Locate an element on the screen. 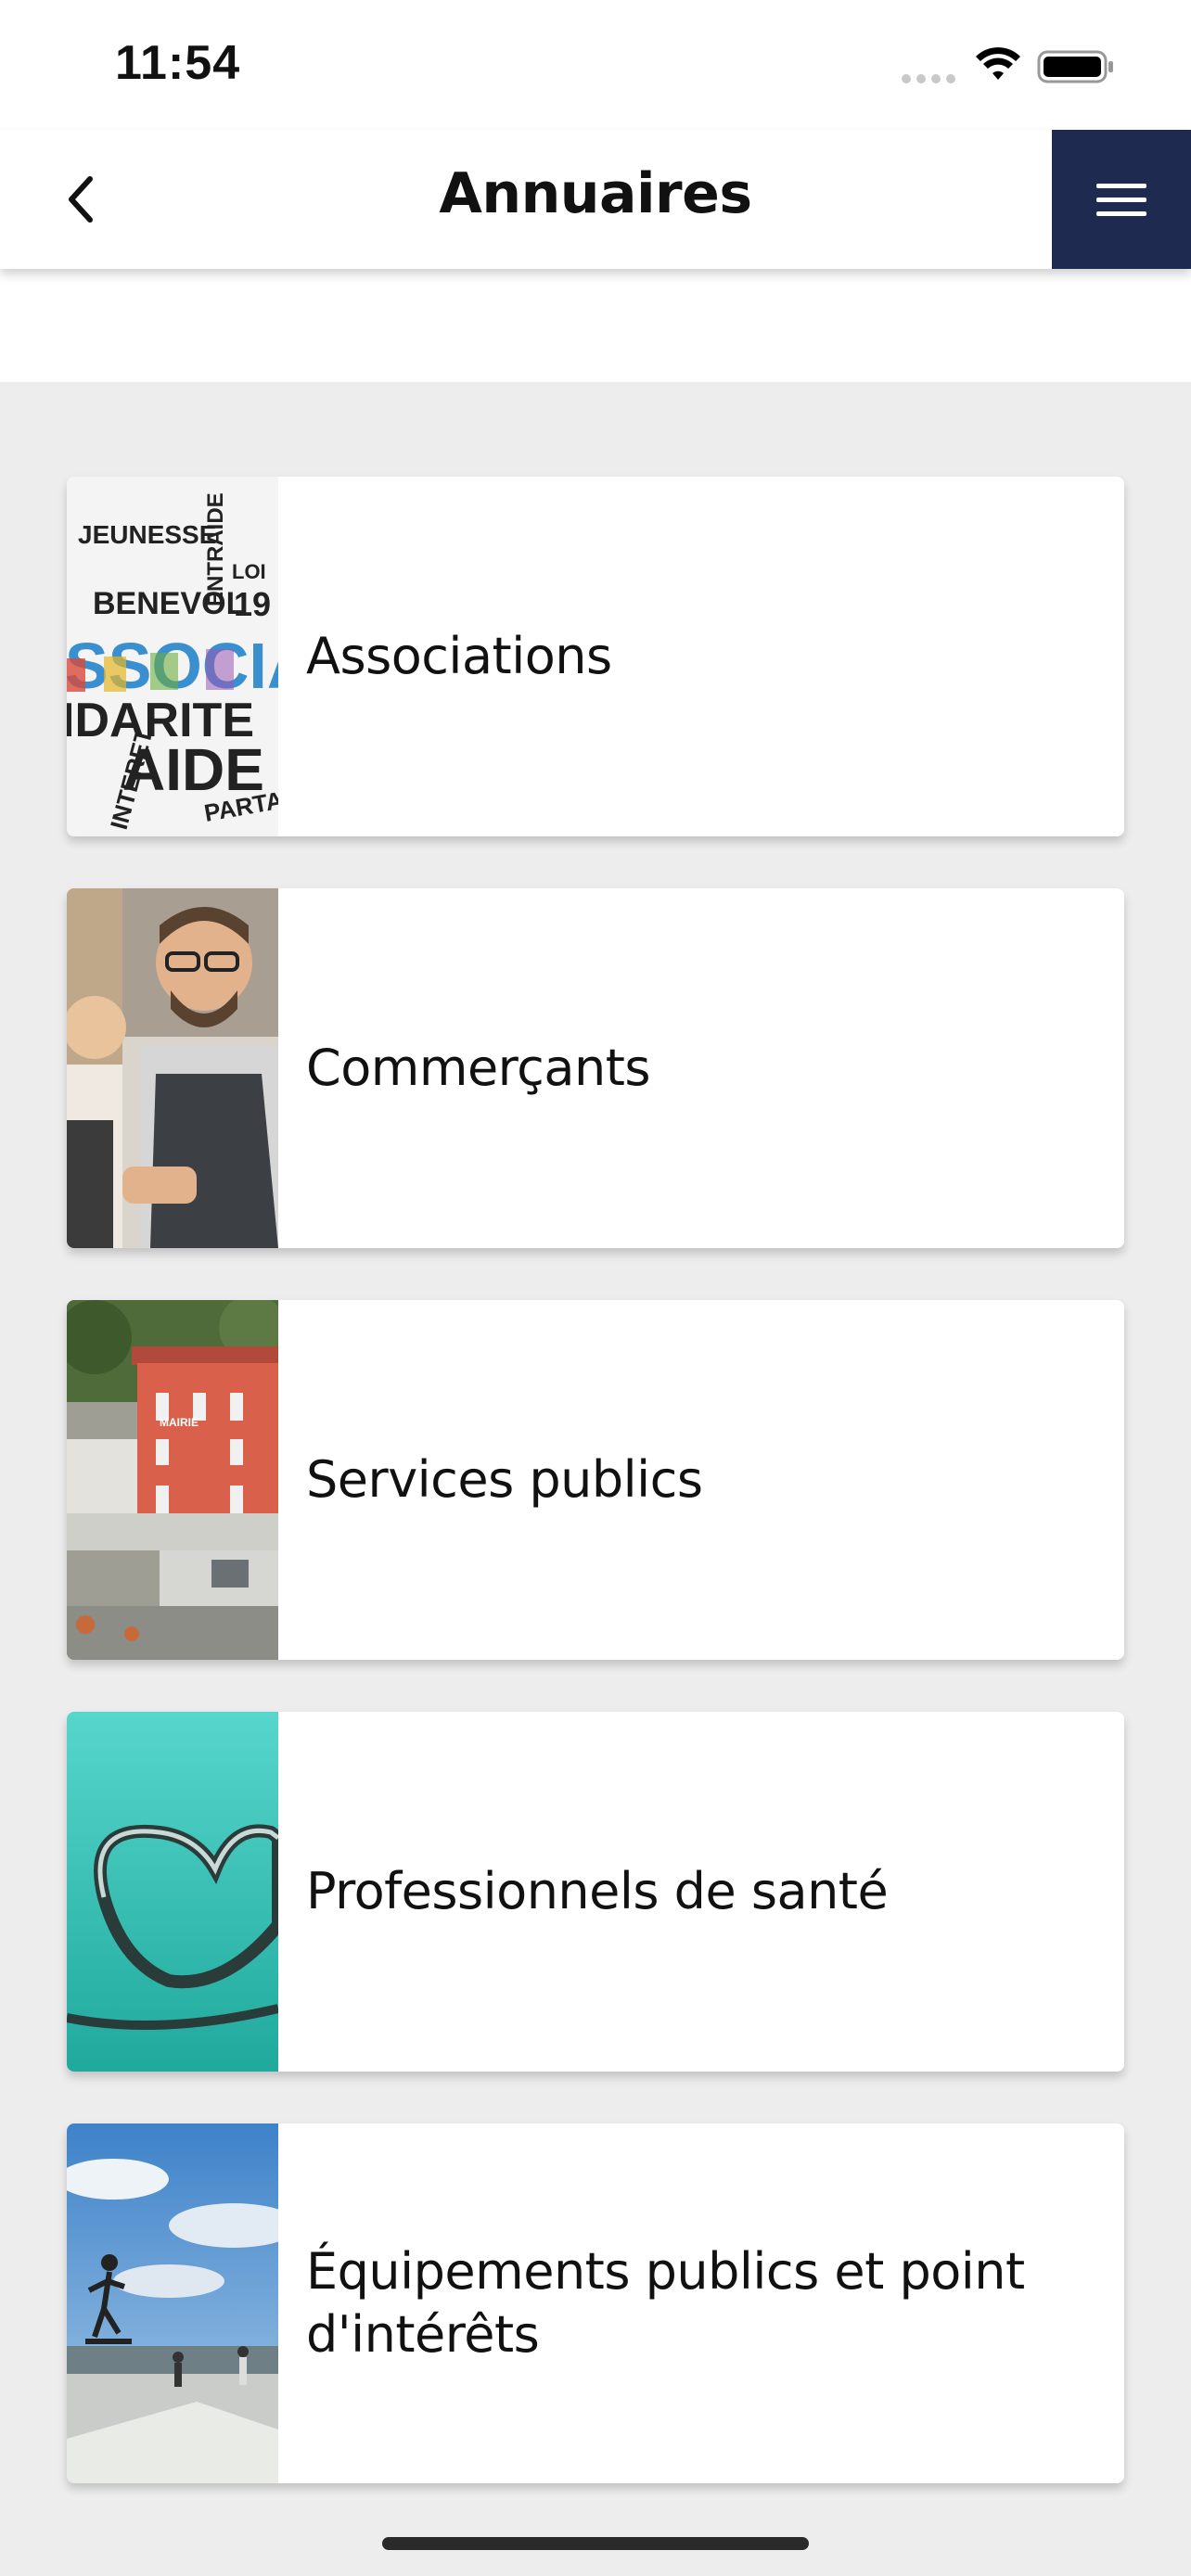 This screenshot has height=2576, width=1191. svg-text: MAIRIE is located at coordinates (179, 1423).